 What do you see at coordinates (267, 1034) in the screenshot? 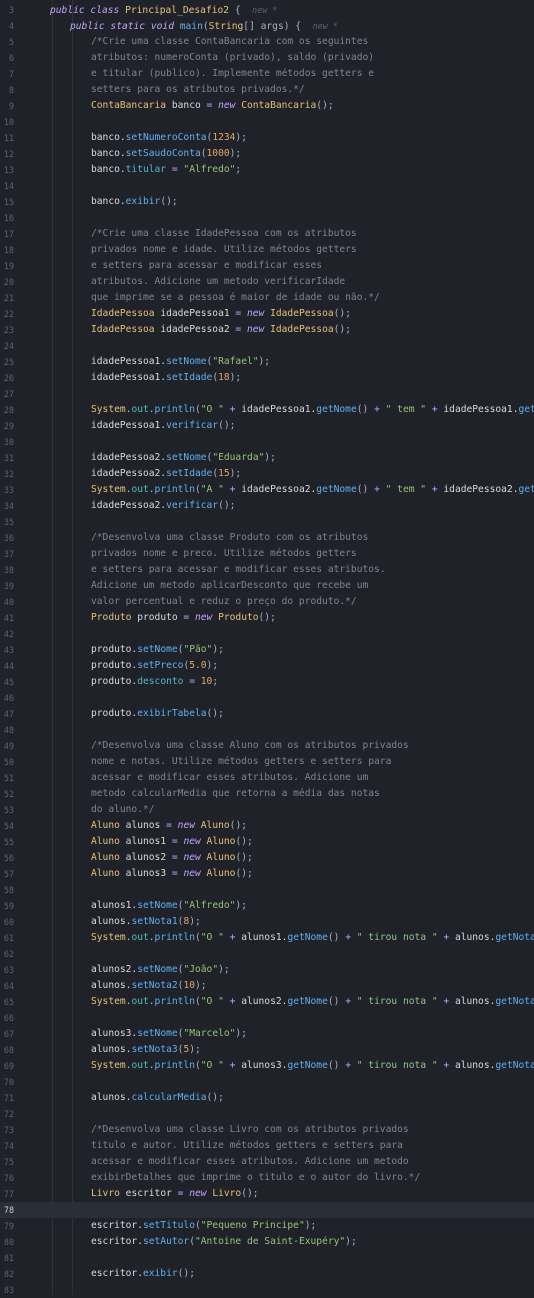
I see `code-line: 67 alunos3.setNome("Marcelo");` at bounding box center [267, 1034].